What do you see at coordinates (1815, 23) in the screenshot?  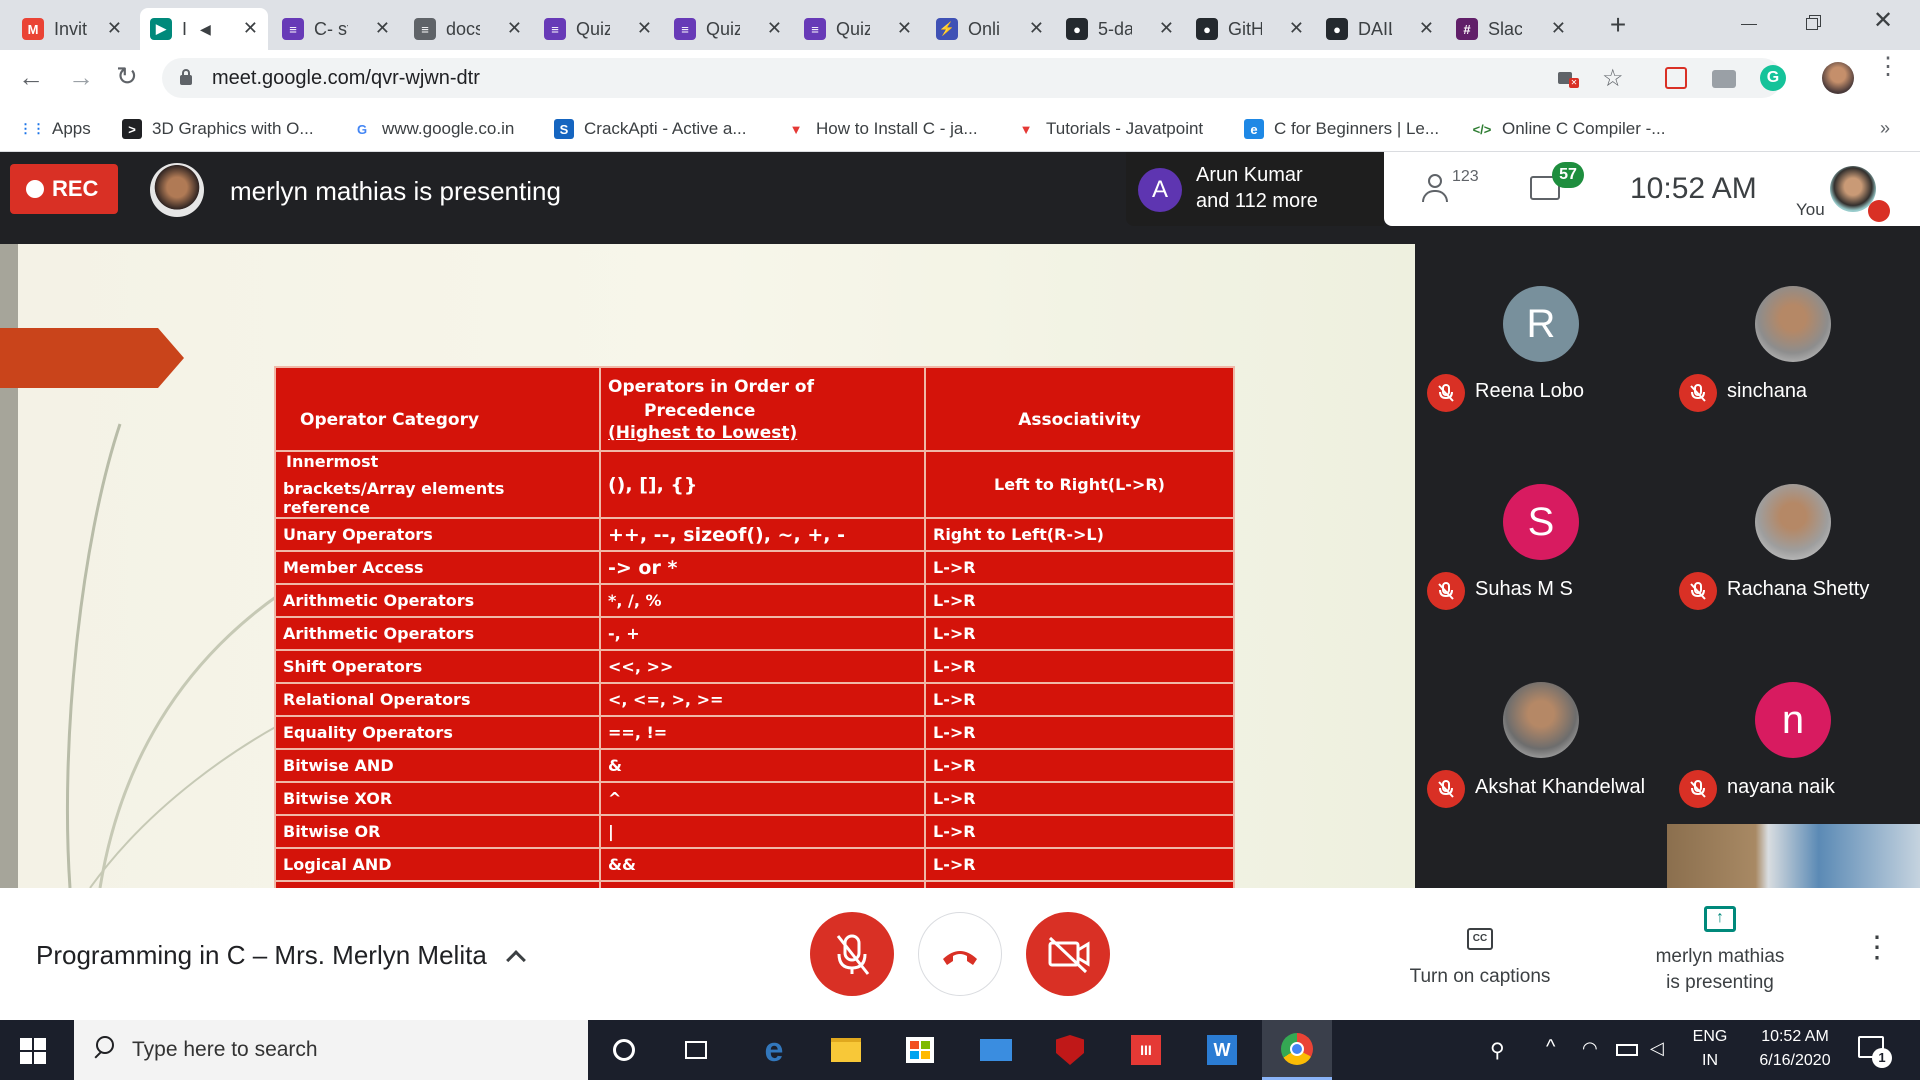 I see `restore-button` at bounding box center [1815, 23].